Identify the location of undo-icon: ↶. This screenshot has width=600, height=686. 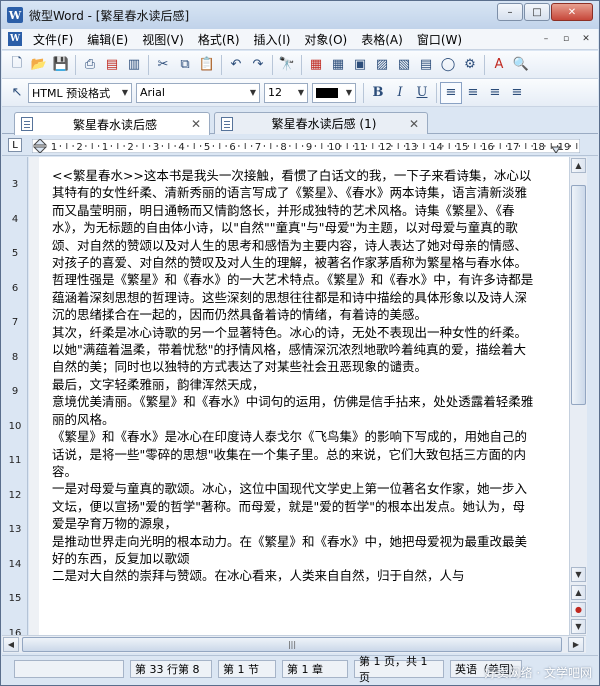
(236, 65).